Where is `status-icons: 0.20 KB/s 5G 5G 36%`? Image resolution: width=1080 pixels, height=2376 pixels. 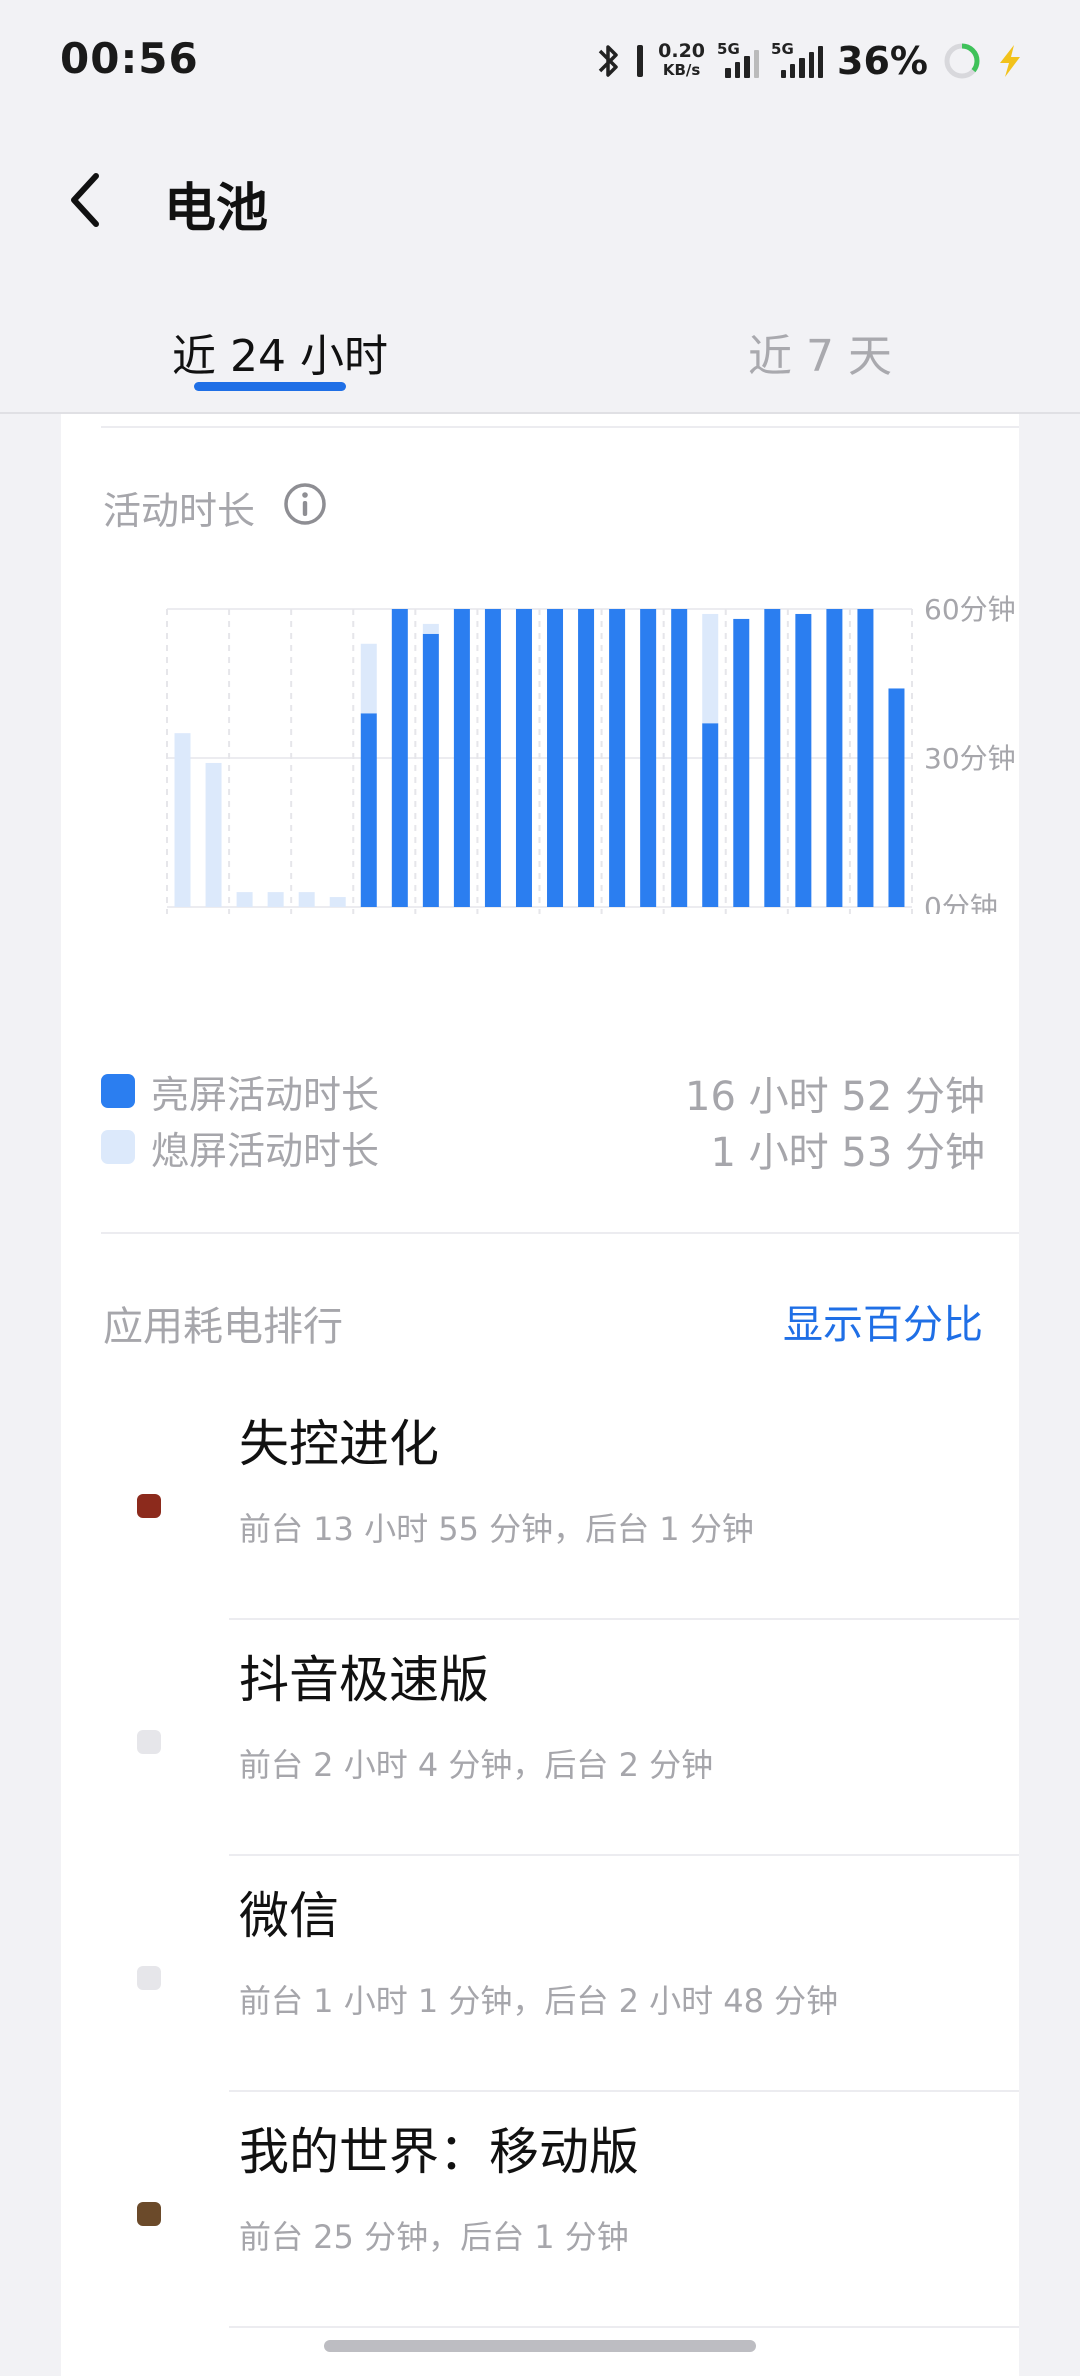 status-icons: 0.20 KB/s 5G 5G 36% is located at coordinates (810, 61).